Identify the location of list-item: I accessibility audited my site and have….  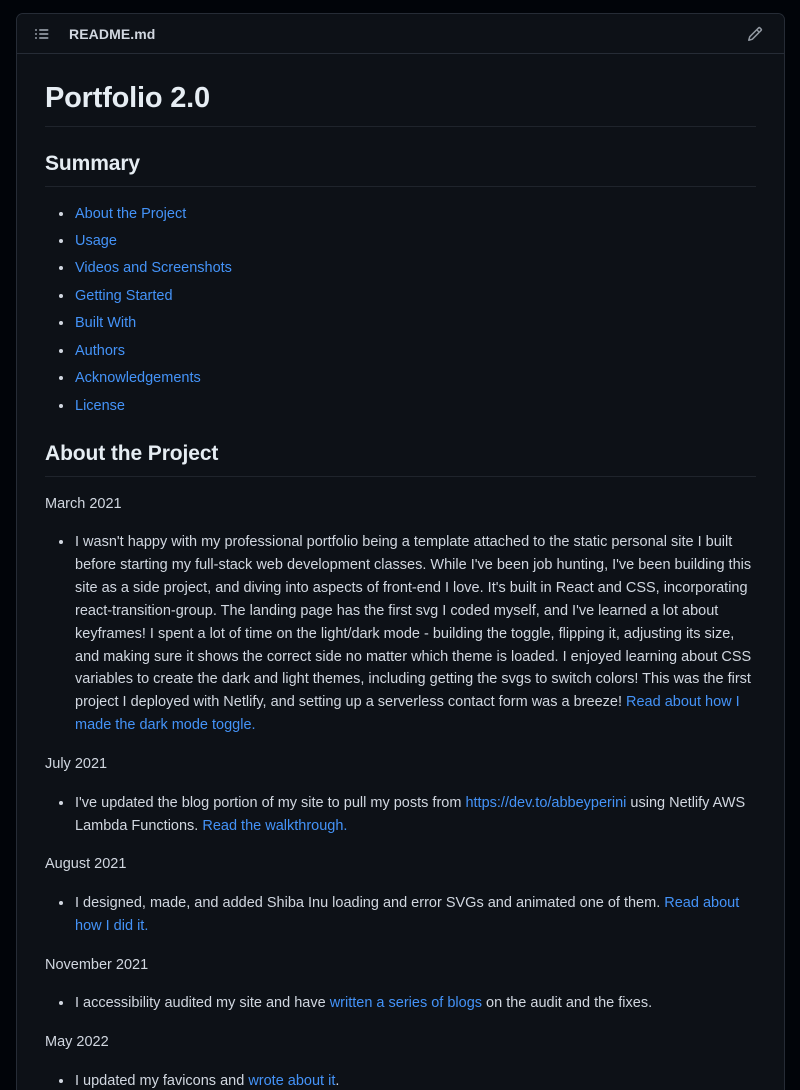
(407, 1003).